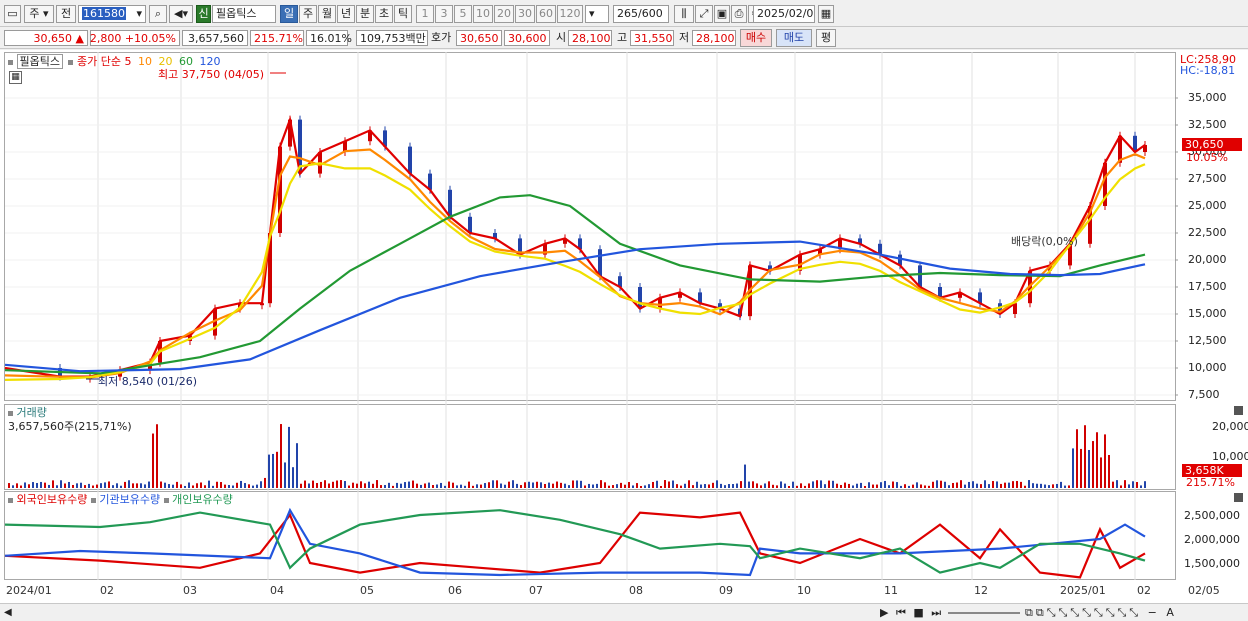  What do you see at coordinates (15, 77) in the screenshot?
I see `table-icon: ▦` at bounding box center [15, 77].